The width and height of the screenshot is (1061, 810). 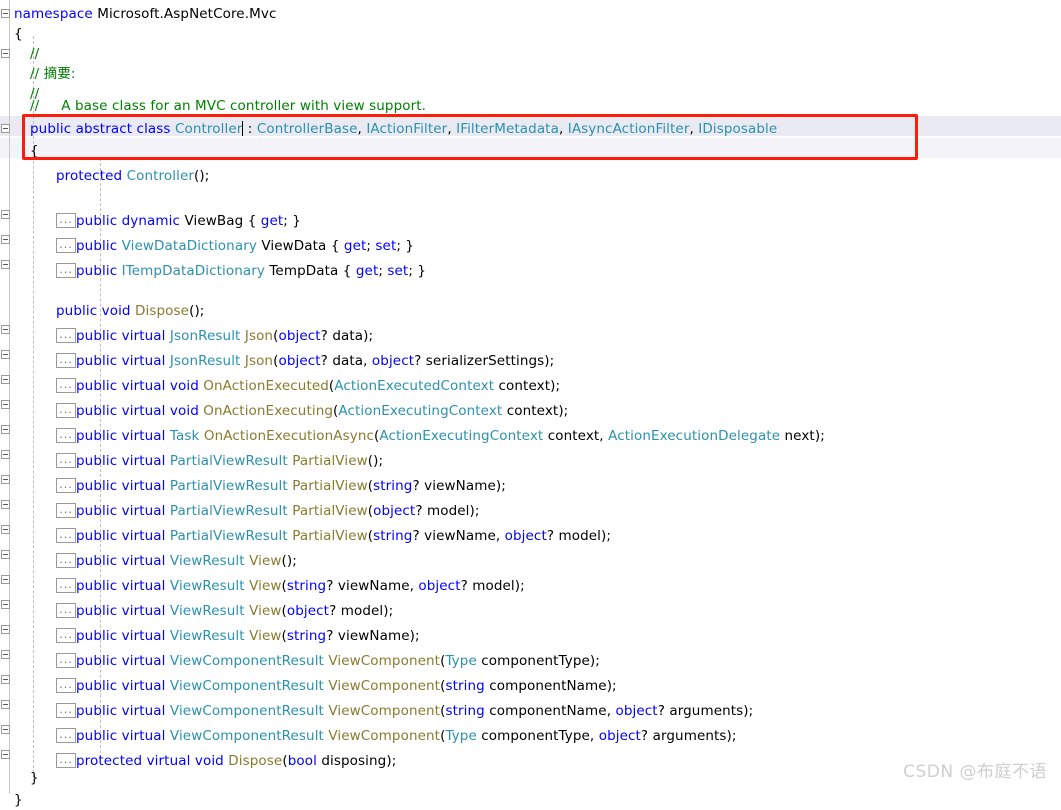 What do you see at coordinates (178, 221) in the screenshot?
I see `code-line: ... public dynamic ViewBag { get; }` at bounding box center [178, 221].